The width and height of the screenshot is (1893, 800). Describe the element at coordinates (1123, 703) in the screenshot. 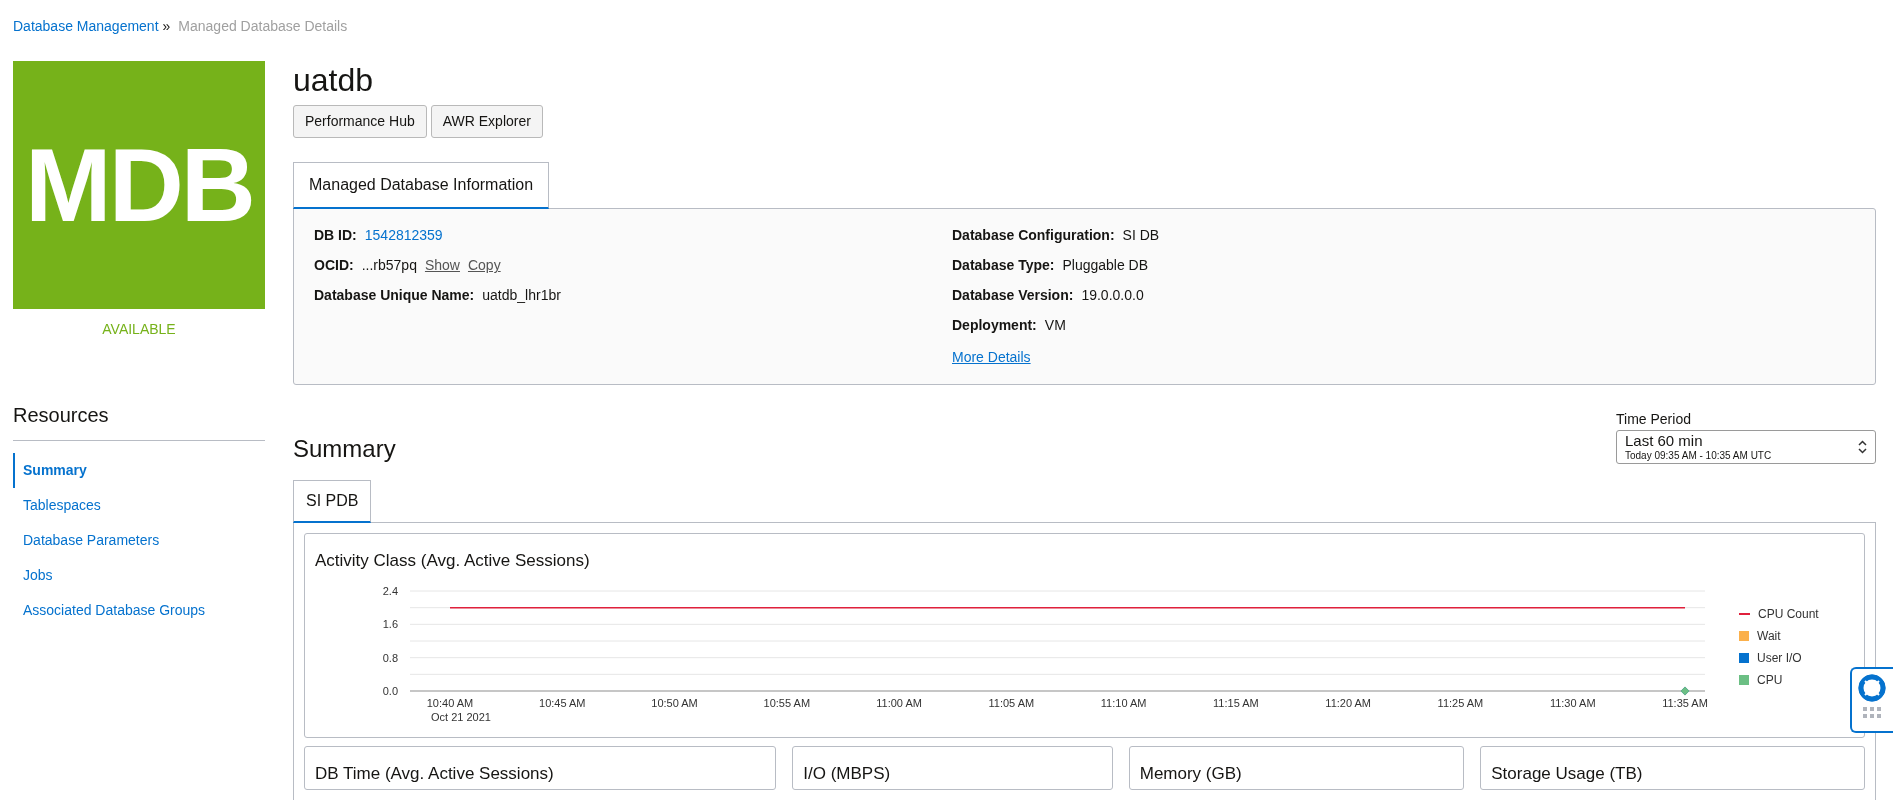

I see `x-tick-label: 11:10 AM` at that location.